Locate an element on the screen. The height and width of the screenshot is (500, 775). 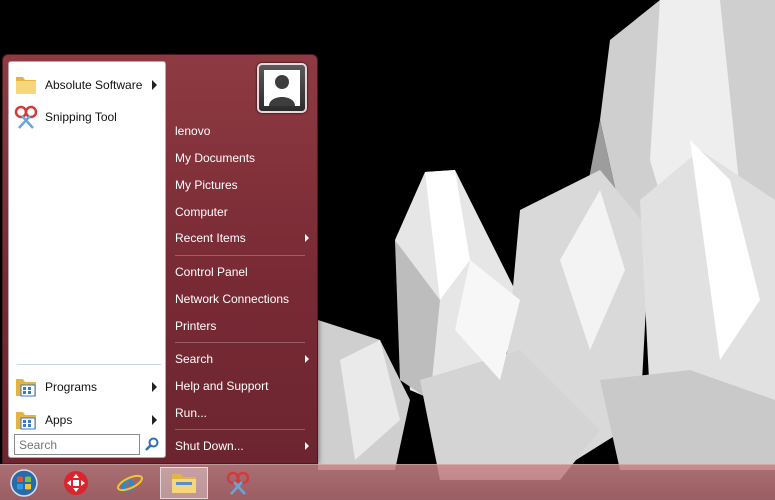
user-avatar is located at coordinates (282, 88).